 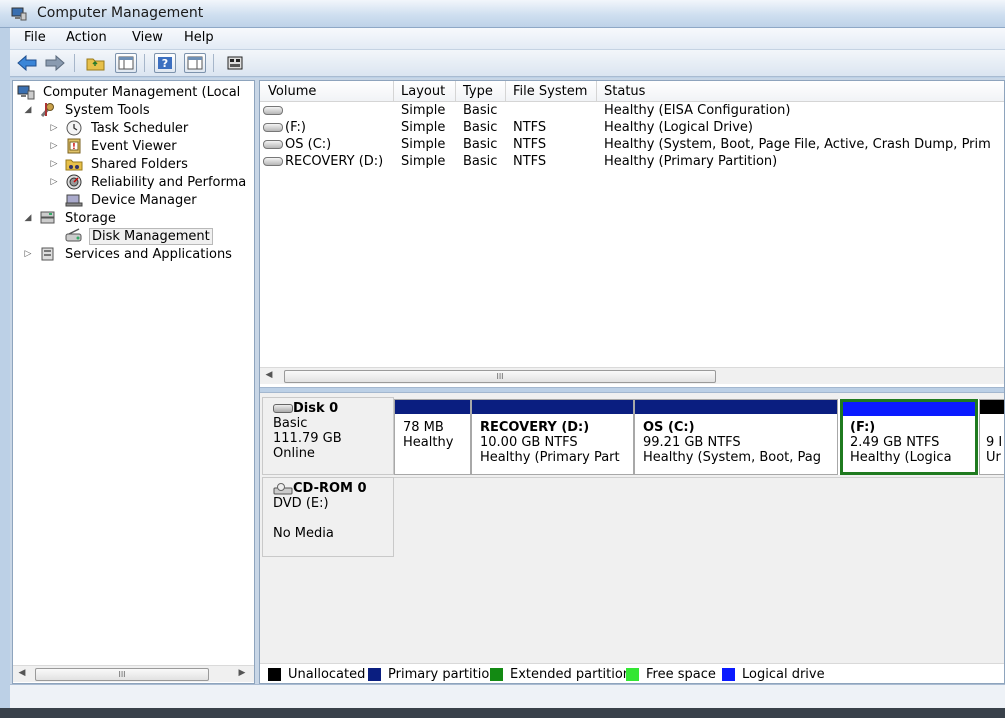 I want to click on menu-view: View, so click(x=147, y=37).